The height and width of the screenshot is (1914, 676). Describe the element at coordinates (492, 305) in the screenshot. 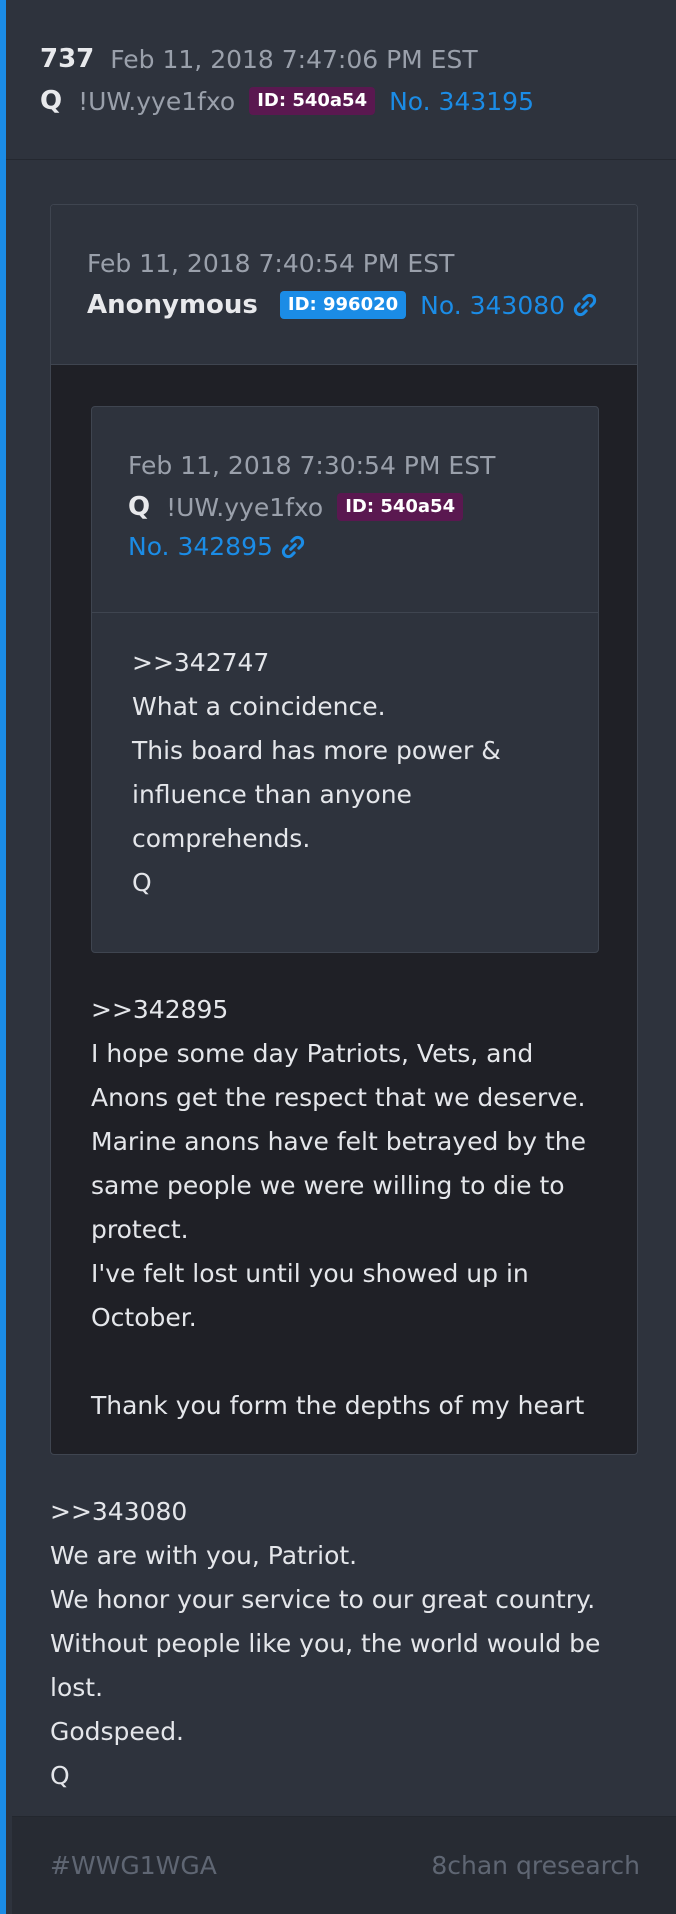

I see `quoted-post-number-link: No. 343080` at that location.